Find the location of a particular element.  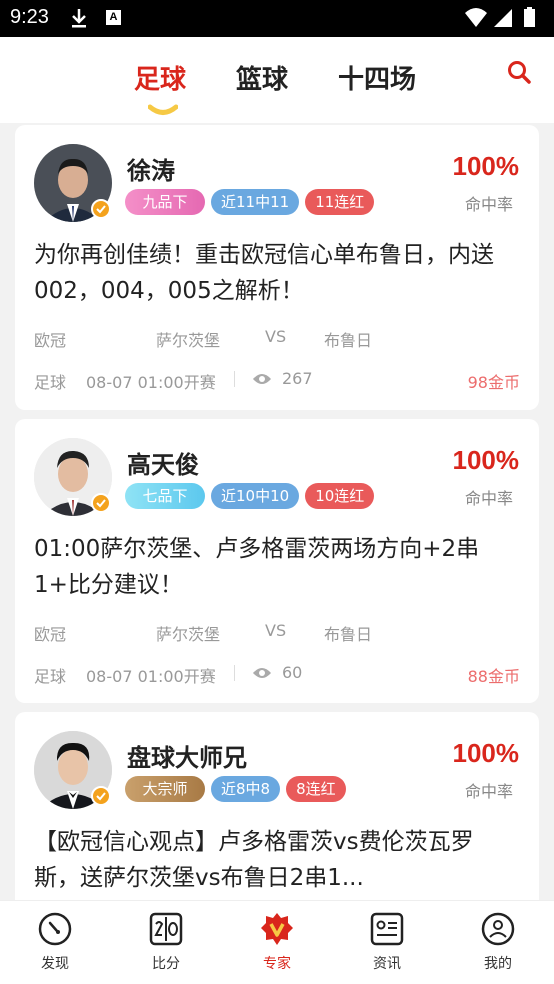

nav-label: 我的 is located at coordinates (498, 964).